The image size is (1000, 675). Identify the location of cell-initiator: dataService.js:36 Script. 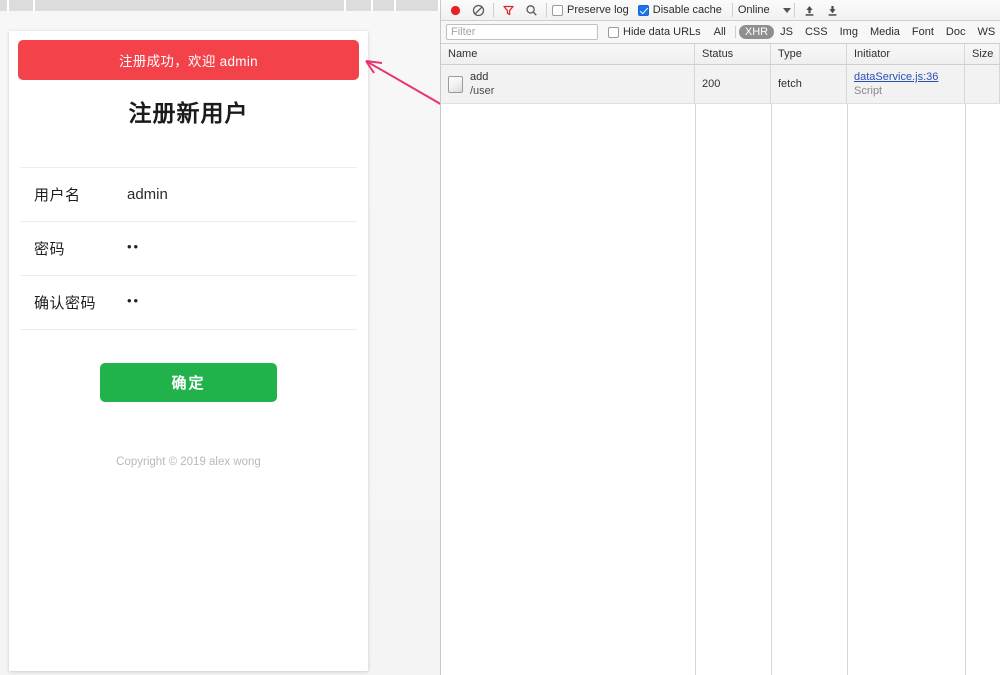
(906, 84).